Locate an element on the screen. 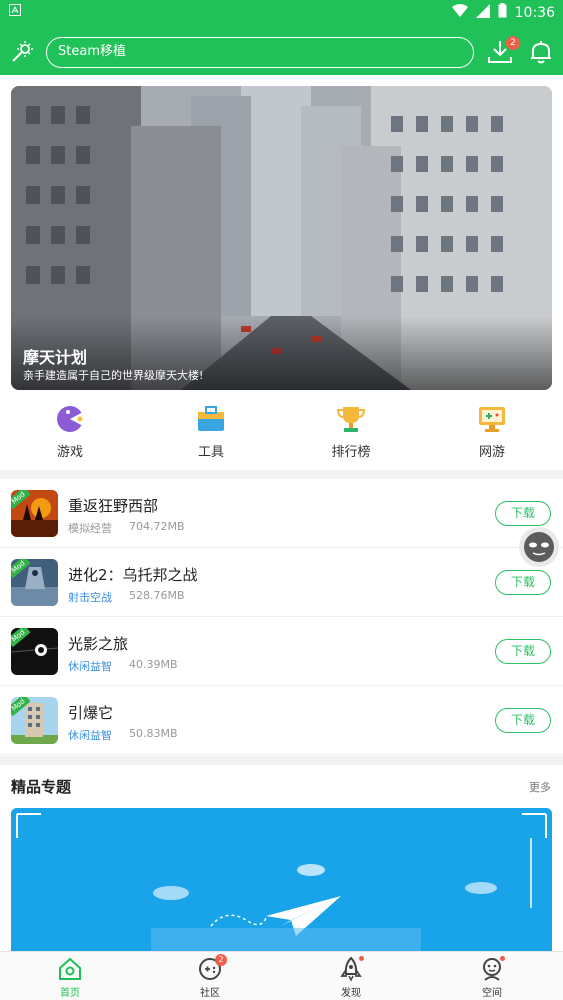 Image resolution: width=563 pixels, height=1000 pixels. bottom-nav-label: 首页 is located at coordinates (70, 993).